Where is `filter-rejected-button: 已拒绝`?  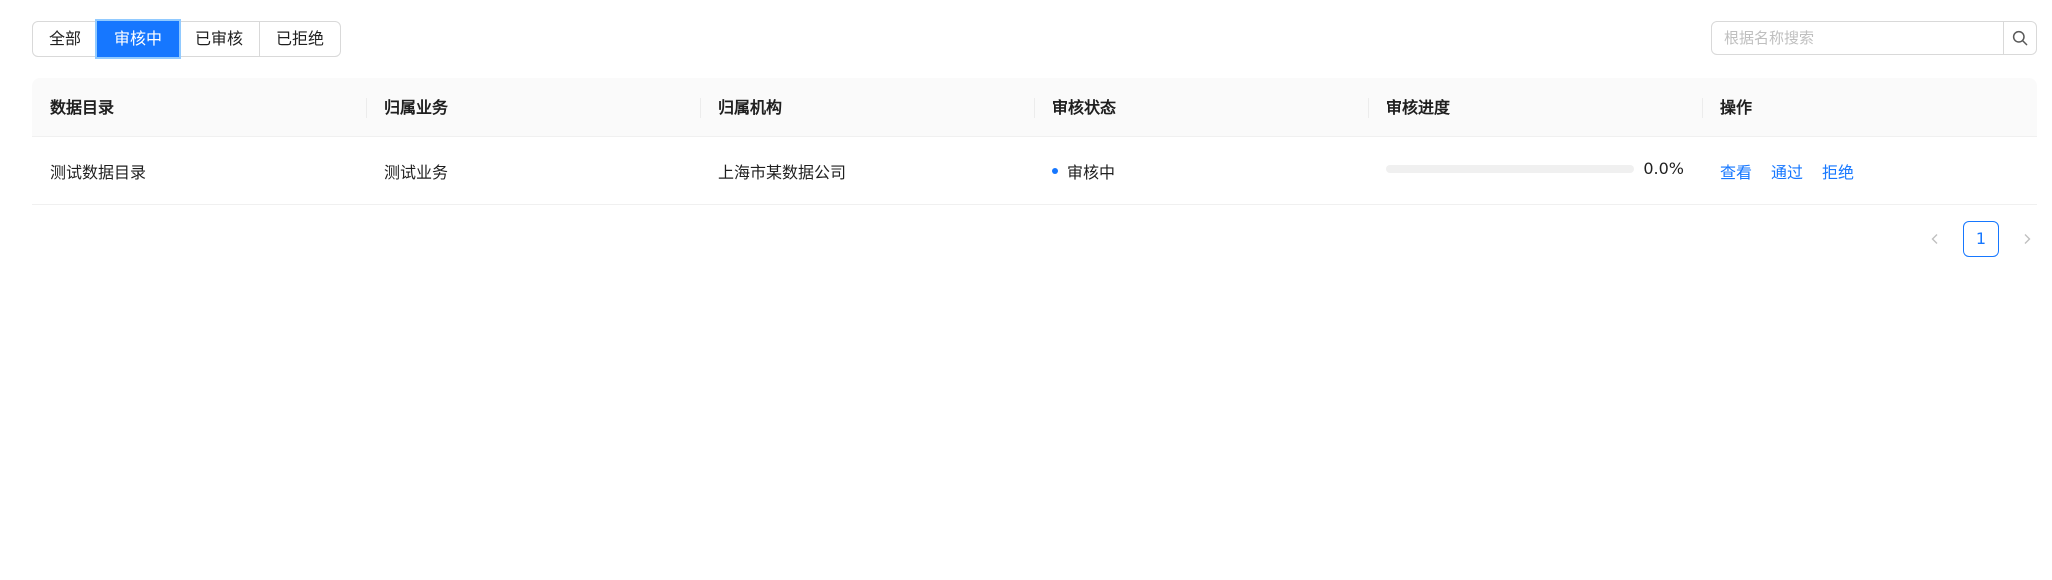
filter-rejected-button: 已拒绝 is located at coordinates (300, 39).